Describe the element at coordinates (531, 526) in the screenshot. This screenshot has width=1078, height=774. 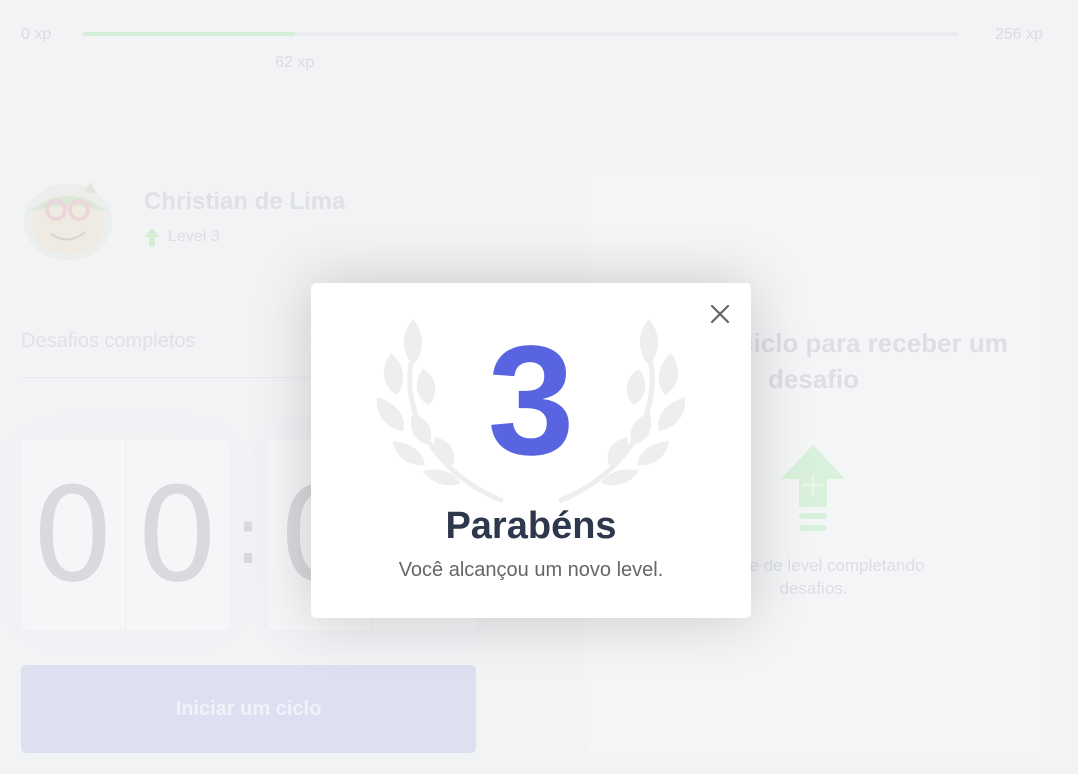
I see `modal-title: Parabéns` at that location.